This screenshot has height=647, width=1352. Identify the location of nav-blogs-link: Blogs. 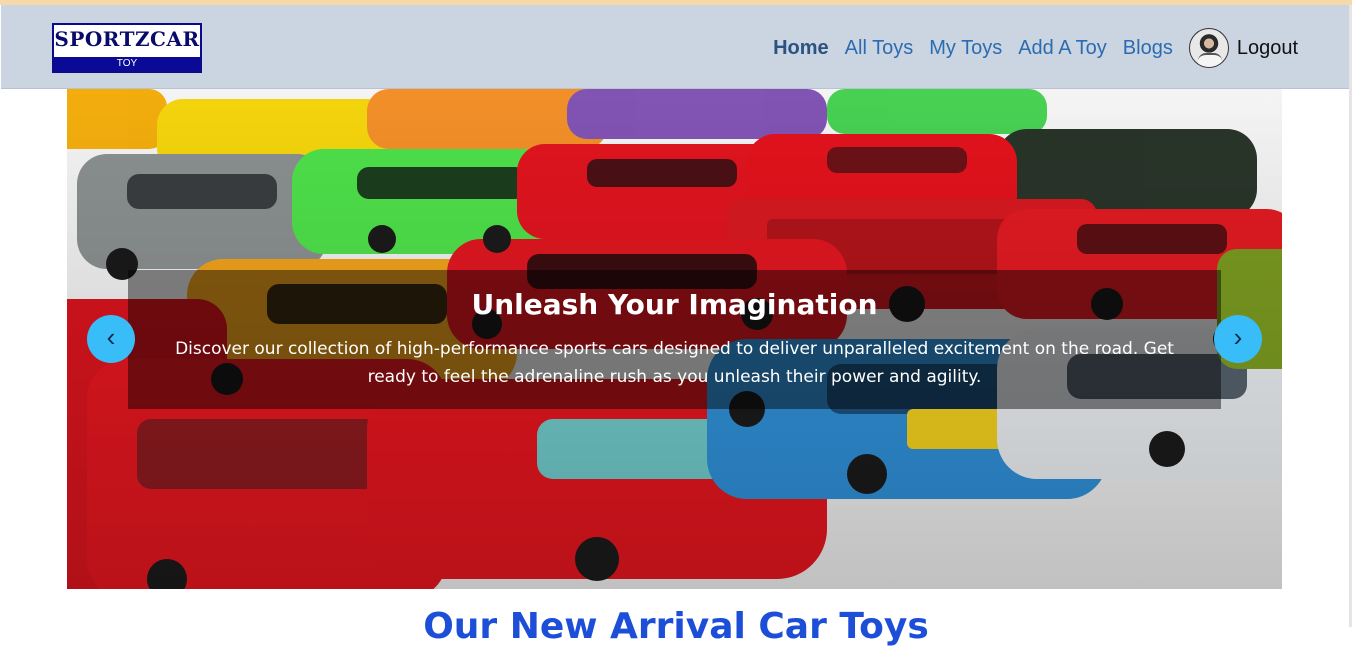
(1148, 48).